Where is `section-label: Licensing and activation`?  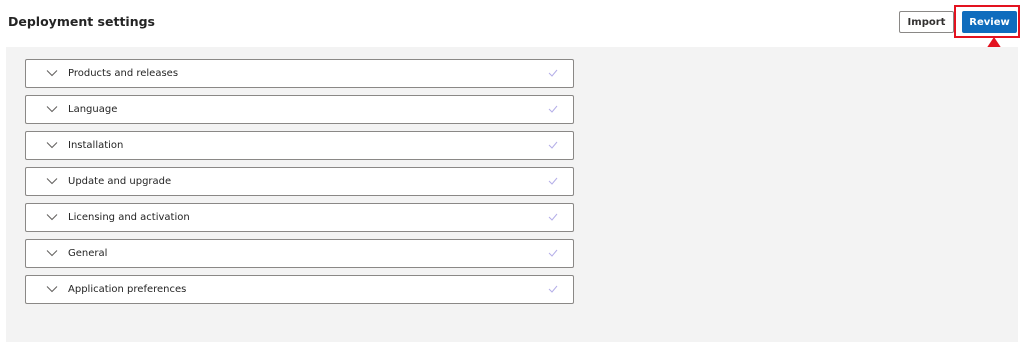
section-label: Licensing and activation is located at coordinates (129, 217).